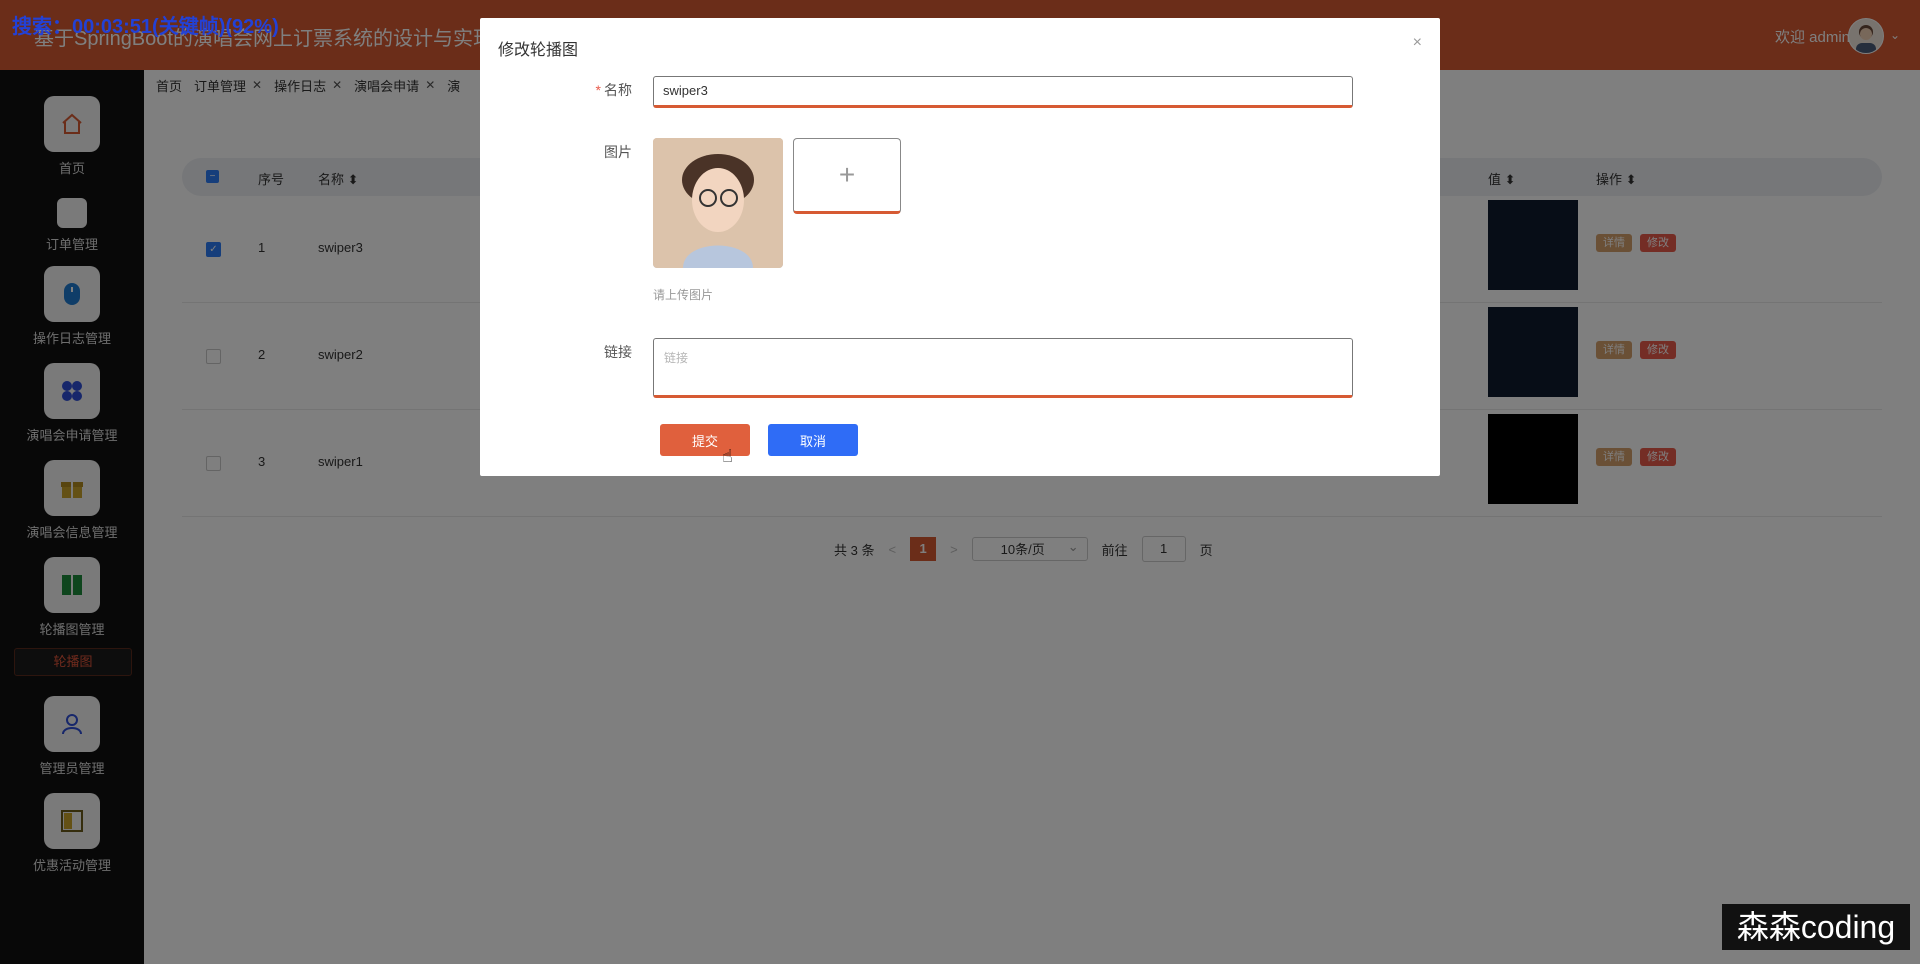 Image resolution: width=1920 pixels, height=964 pixels. Describe the element at coordinates (538, 50) in the screenshot. I see `dialog-title: 修改轮播图` at that location.